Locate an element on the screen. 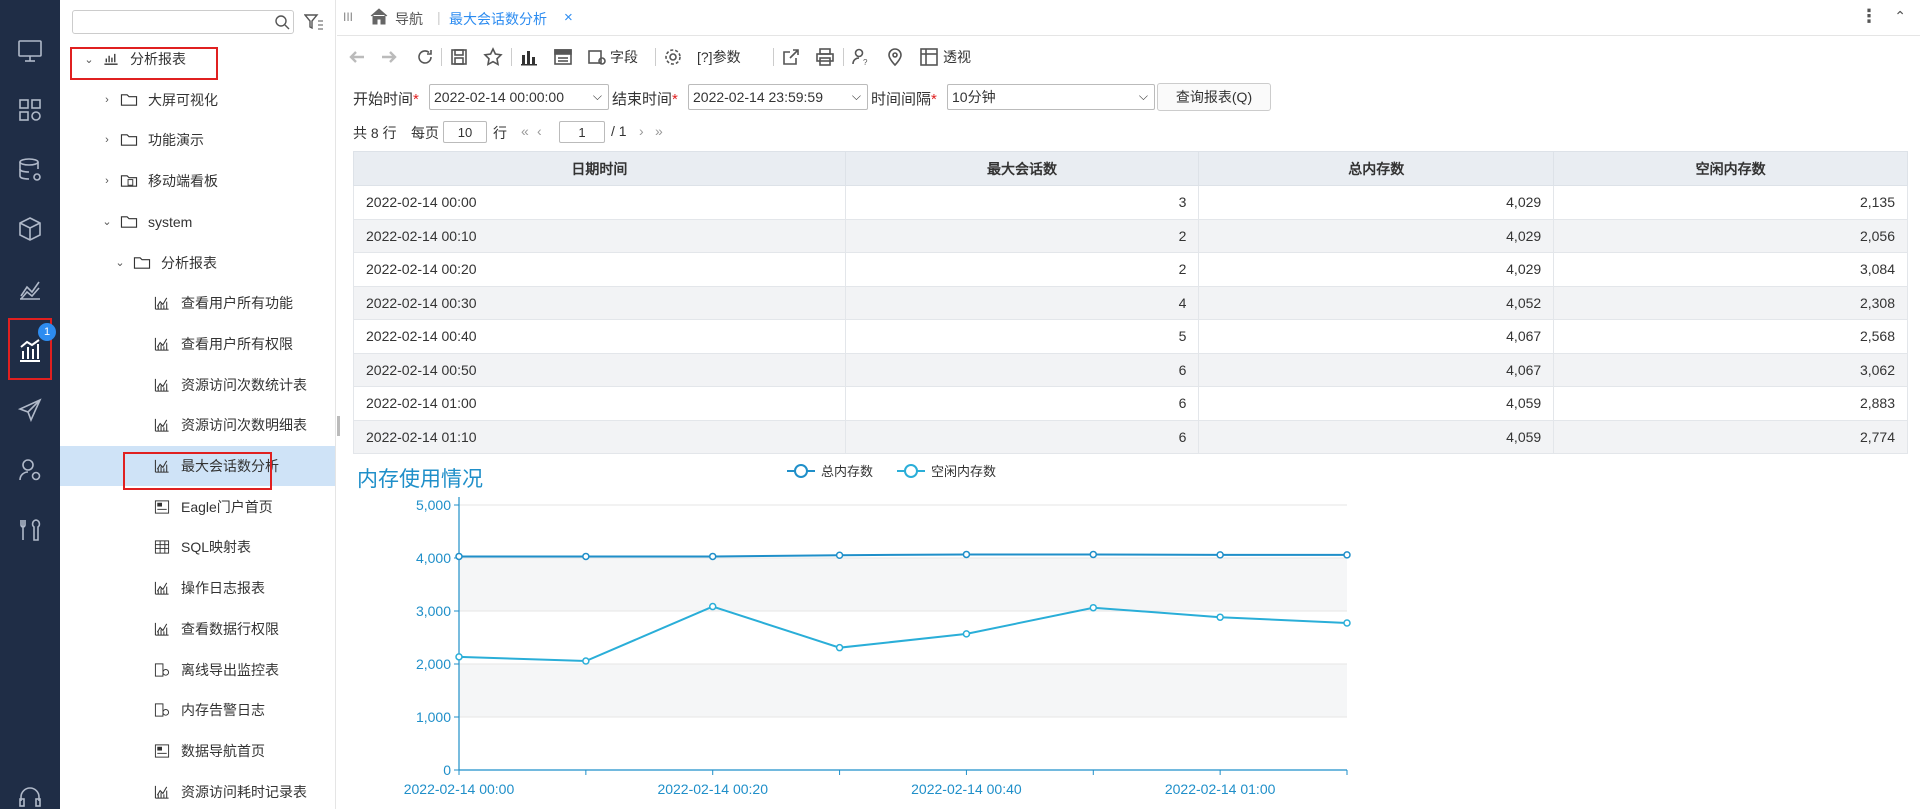 This screenshot has width=1920, height=812. table-row: 2022-02-14 01:10 6 4,059 2,774 is located at coordinates (1130, 436).